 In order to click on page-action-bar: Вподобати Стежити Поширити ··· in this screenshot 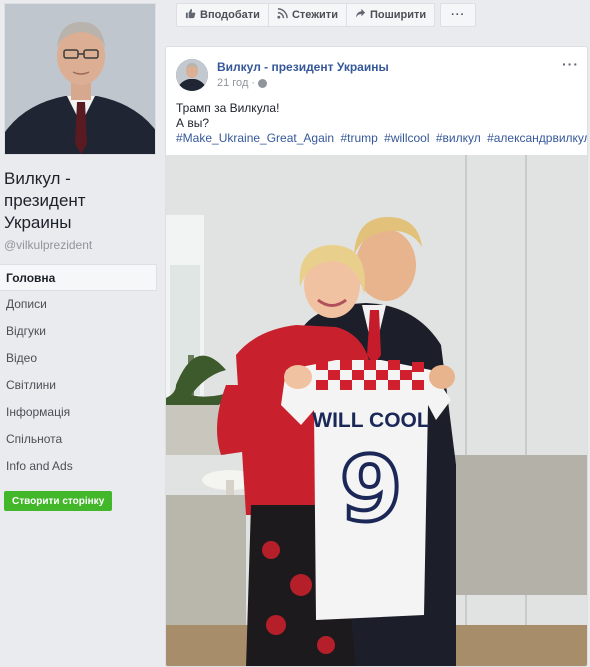, I will do `click(326, 15)`.